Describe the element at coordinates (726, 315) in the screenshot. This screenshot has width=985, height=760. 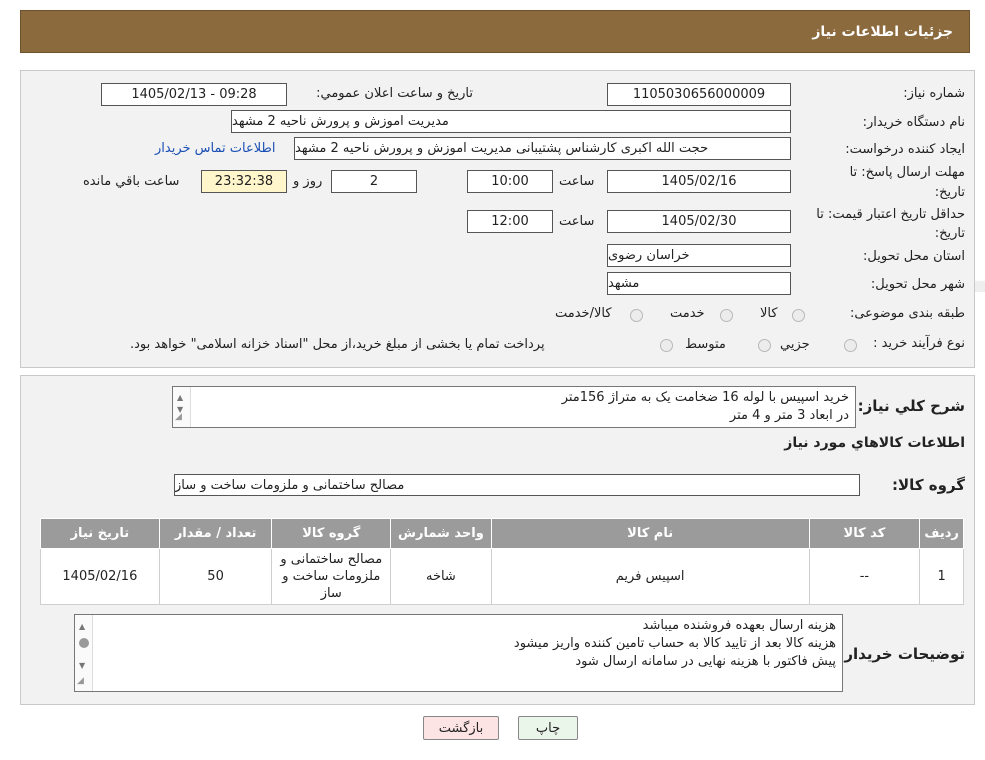
I see `category-service-radio` at that location.